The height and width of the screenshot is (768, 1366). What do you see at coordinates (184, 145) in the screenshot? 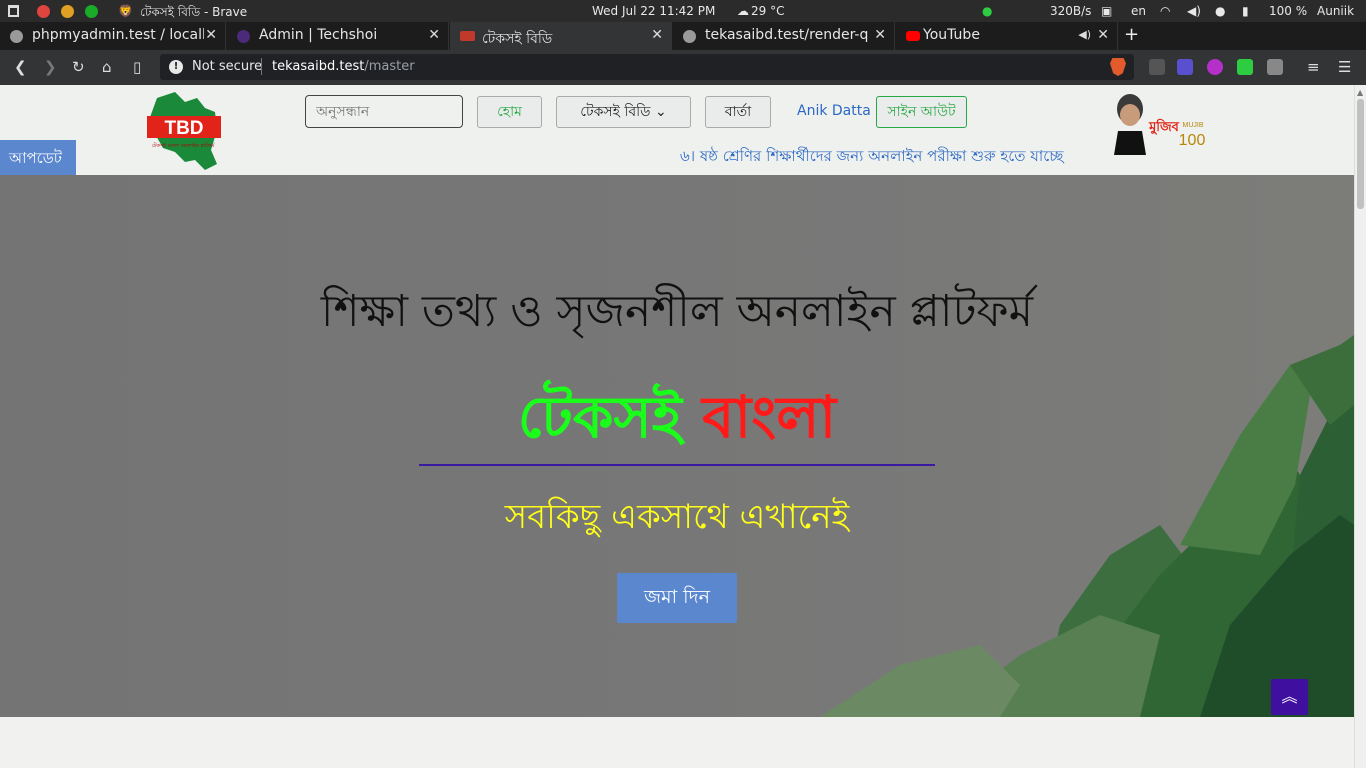
I see `logo-tagline: টেকসই বাংলা অনলাইন প্লাটফর্ম` at bounding box center [184, 145].